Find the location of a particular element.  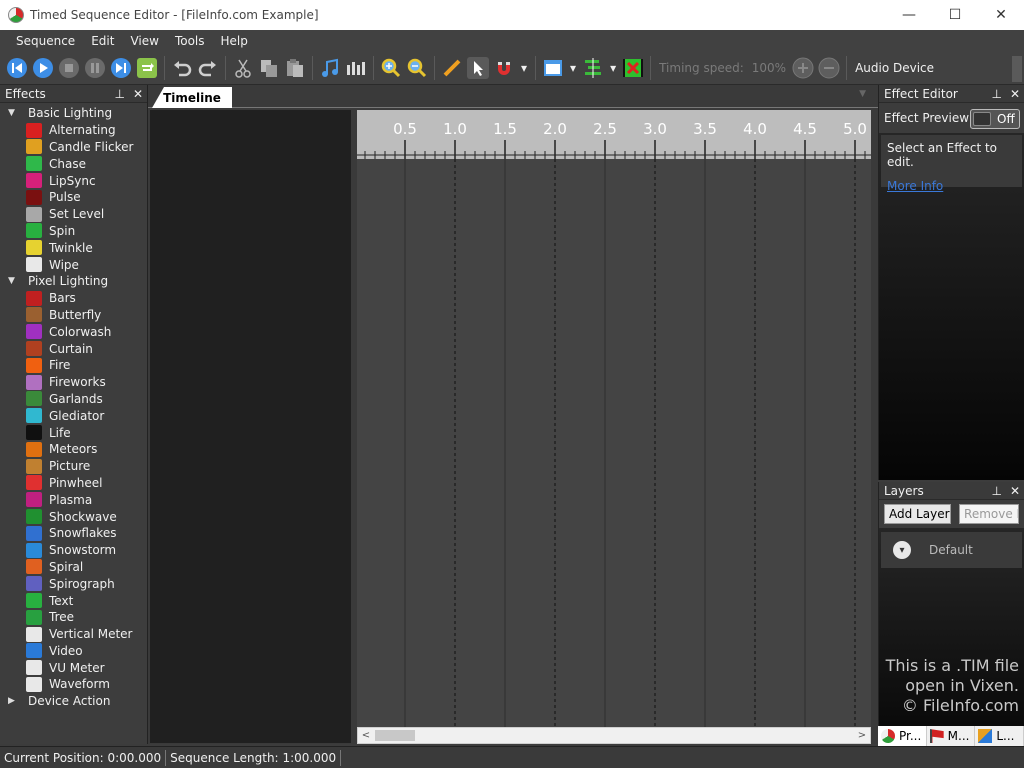

effect-item: Pinwheel is located at coordinates (73, 483).